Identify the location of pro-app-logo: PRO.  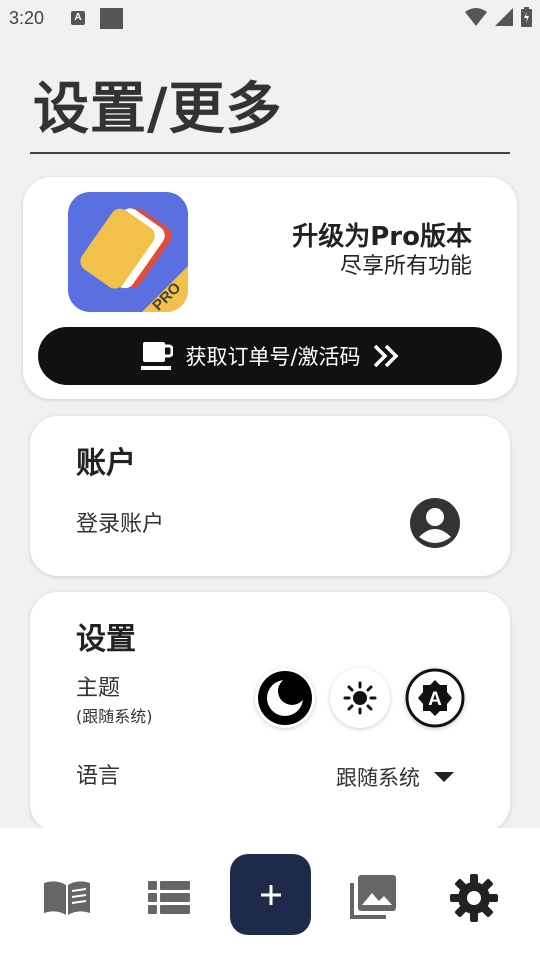
(128, 252).